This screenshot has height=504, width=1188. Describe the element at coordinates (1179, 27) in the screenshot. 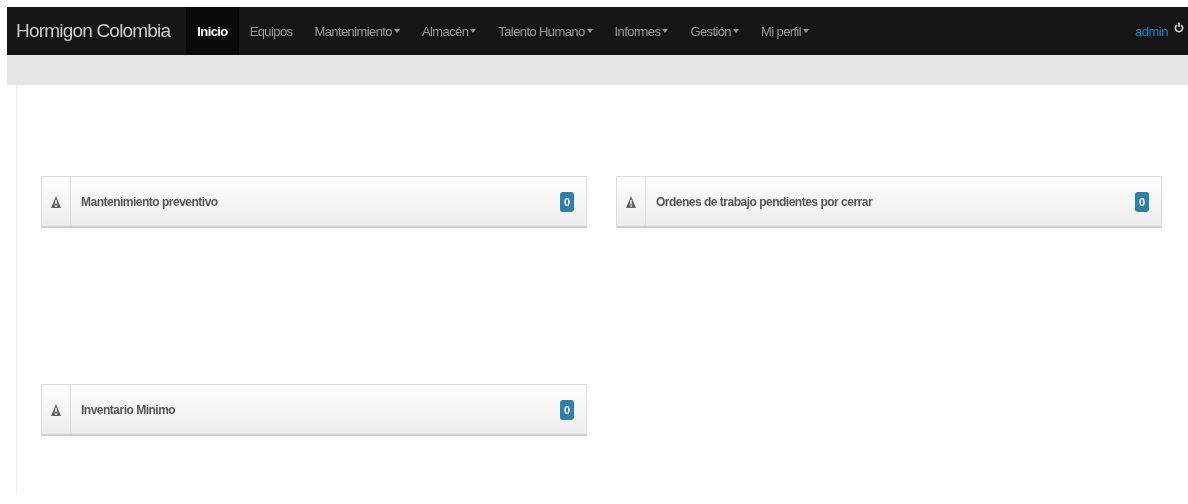

I see `power-icon` at that location.